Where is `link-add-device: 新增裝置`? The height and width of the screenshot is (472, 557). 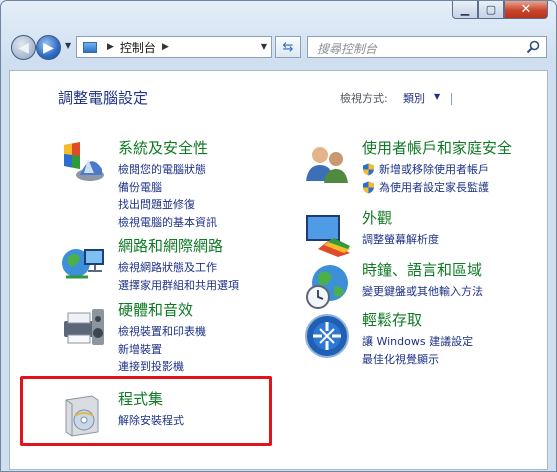 link-add-device: 新增裝置 is located at coordinates (162, 350).